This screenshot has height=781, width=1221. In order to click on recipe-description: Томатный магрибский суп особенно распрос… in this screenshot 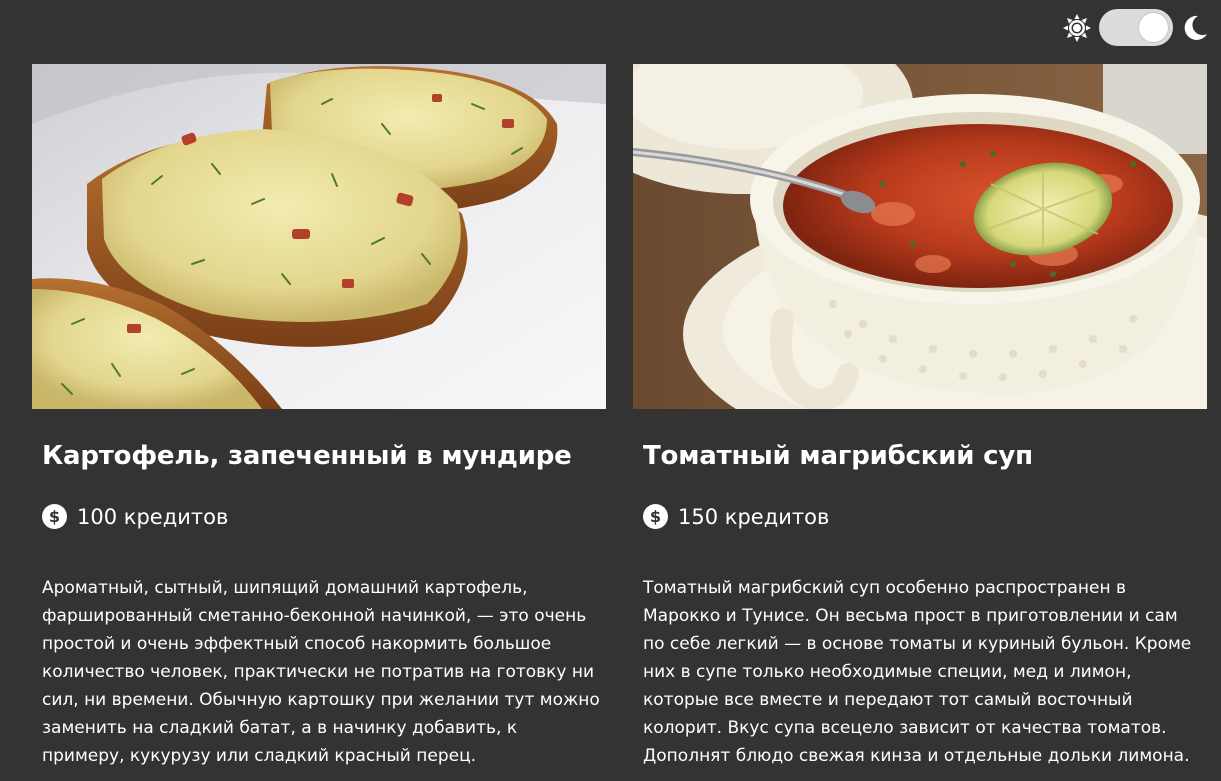, I will do `click(917, 672)`.